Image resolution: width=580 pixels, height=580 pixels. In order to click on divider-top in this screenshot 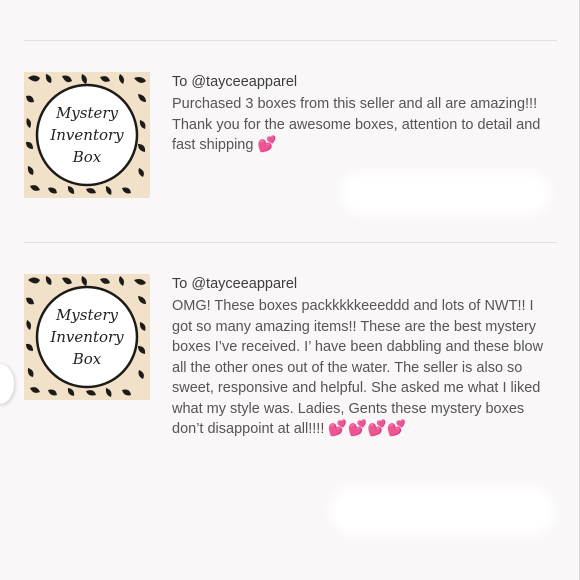, I will do `click(290, 40)`.